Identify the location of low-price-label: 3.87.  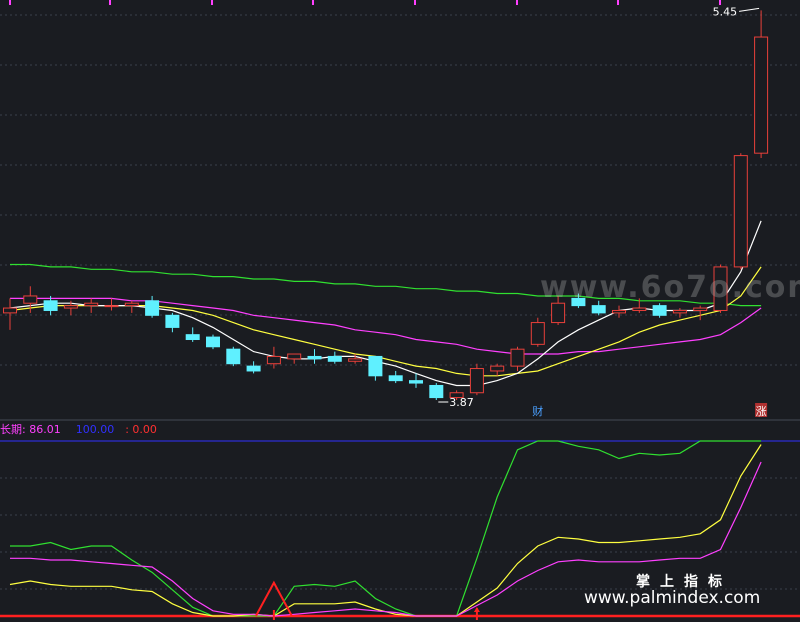
(461, 402).